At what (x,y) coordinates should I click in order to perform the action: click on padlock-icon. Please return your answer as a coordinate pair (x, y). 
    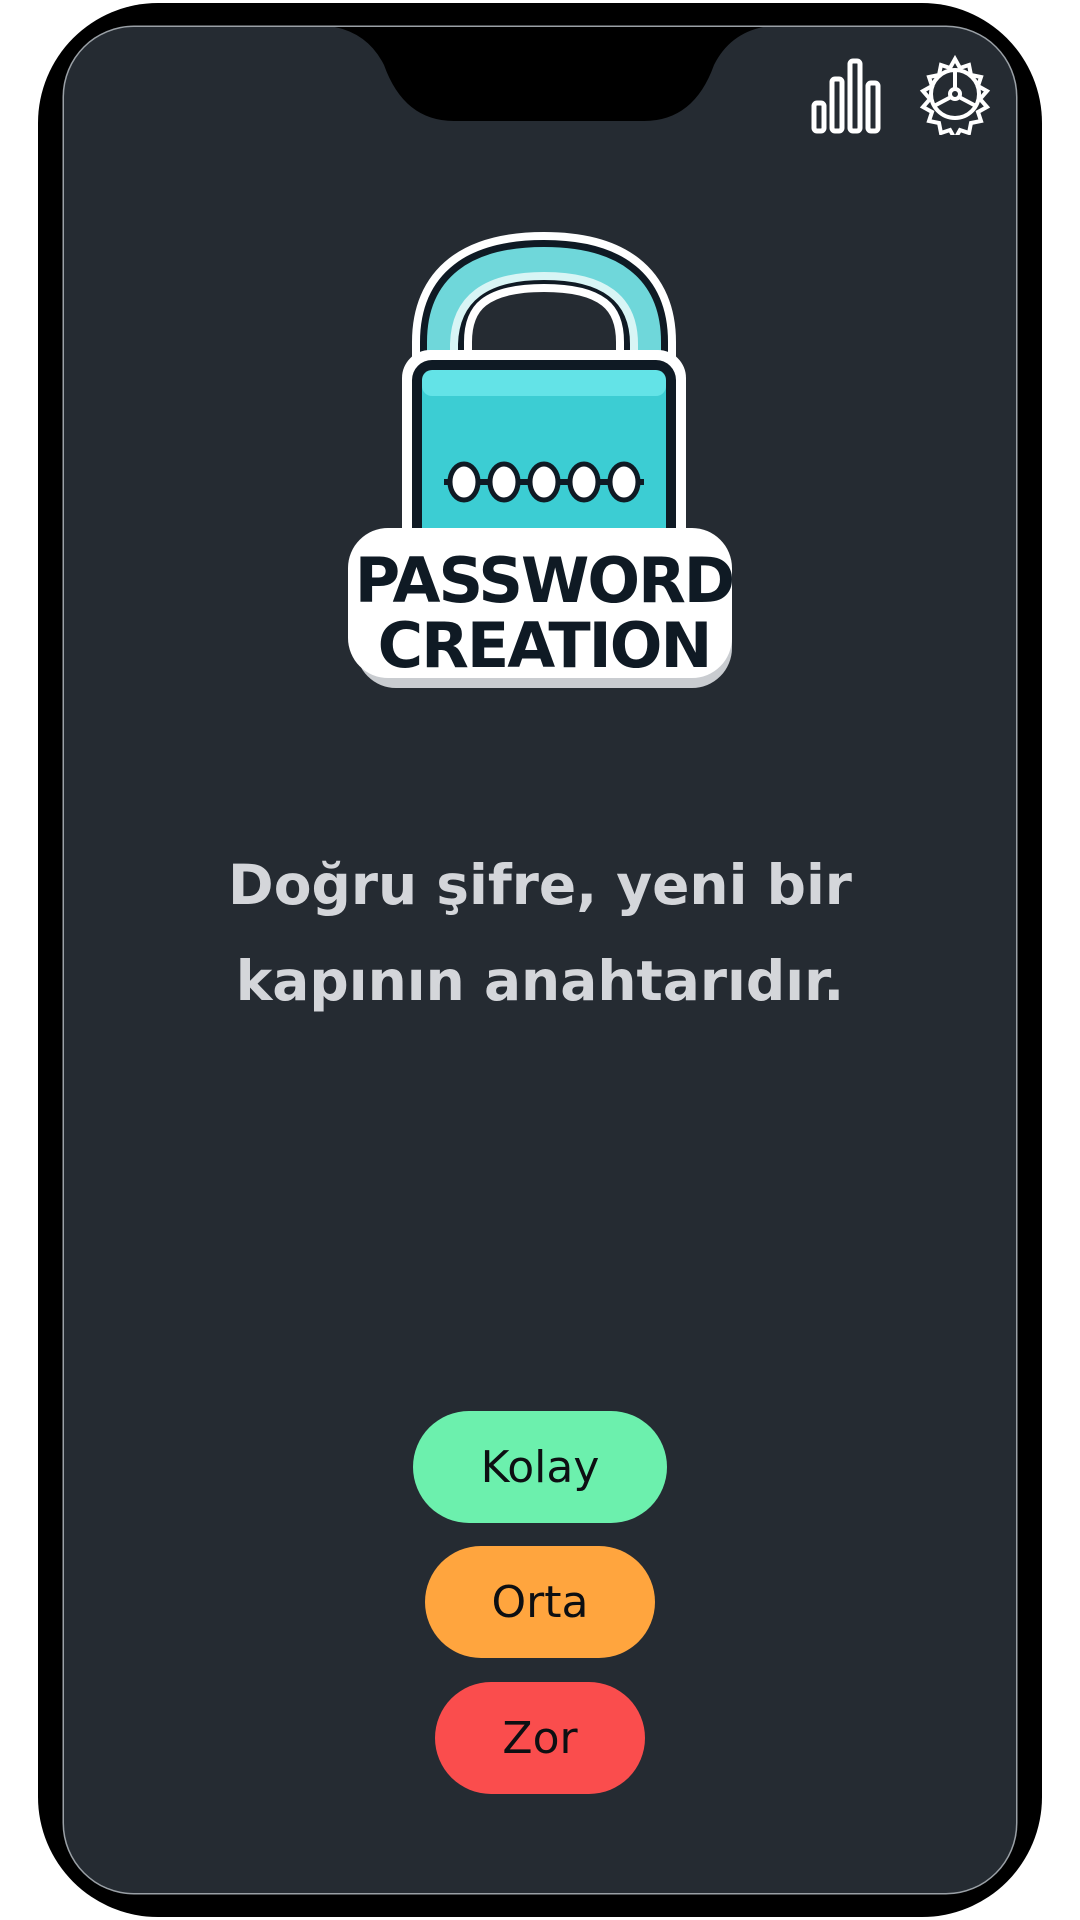
    Looking at the image, I should click on (540, 459).